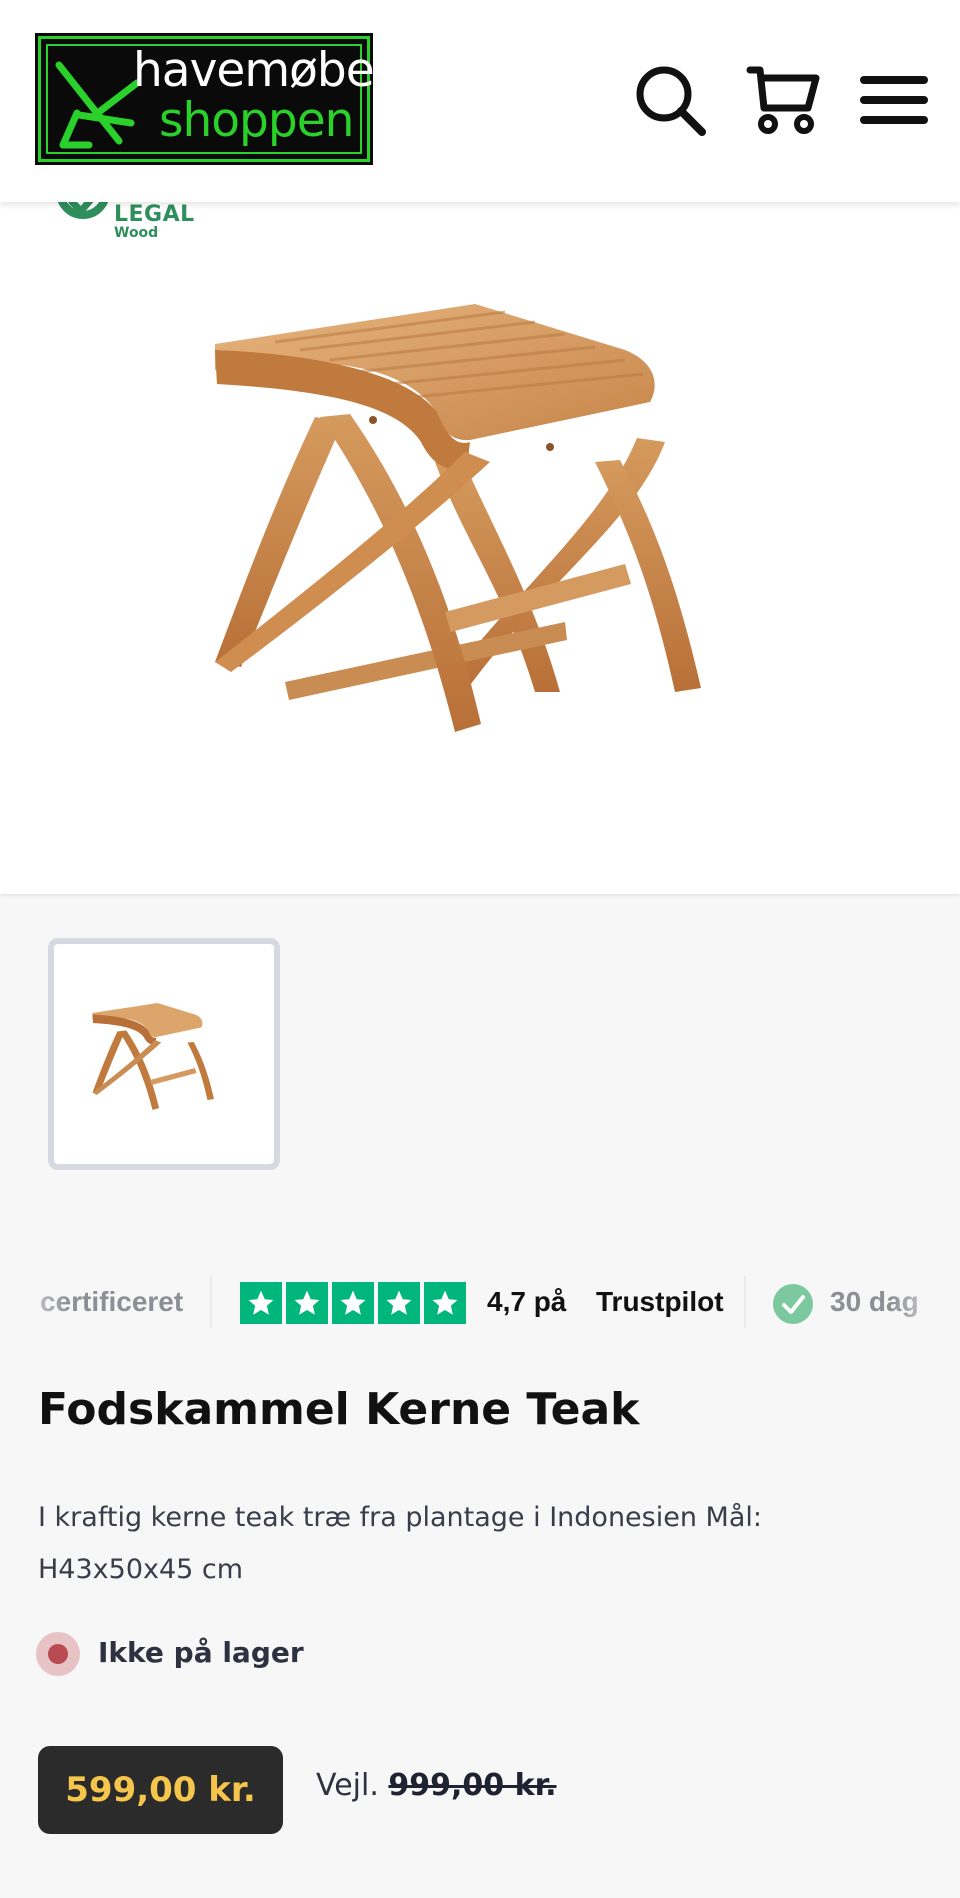 The image size is (960, 1898). I want to click on thumbnail-photo, so click(153, 1056).